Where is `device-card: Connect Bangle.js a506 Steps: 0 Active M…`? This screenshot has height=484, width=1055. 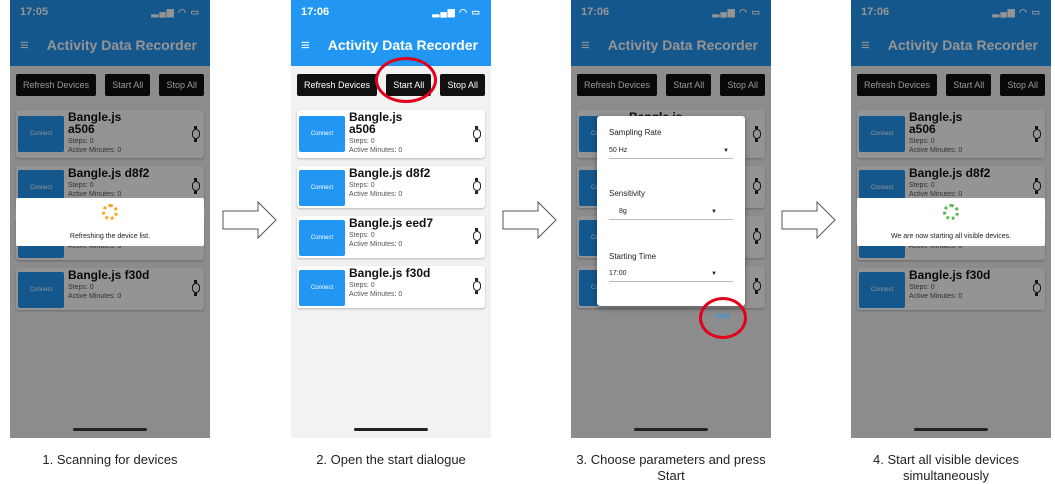 device-card: Connect Bangle.js a506 Steps: 0 Active M… is located at coordinates (391, 134).